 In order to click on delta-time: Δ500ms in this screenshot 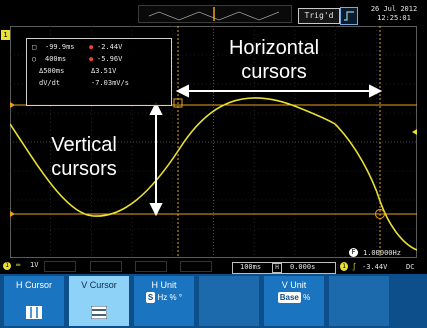, I will do `click(52, 71)`.